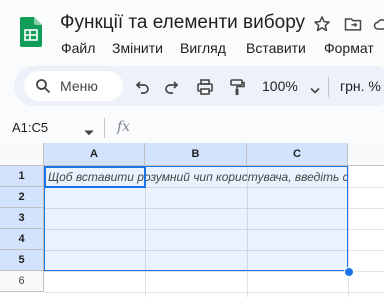  I want to click on column-header-b: B, so click(196, 154).